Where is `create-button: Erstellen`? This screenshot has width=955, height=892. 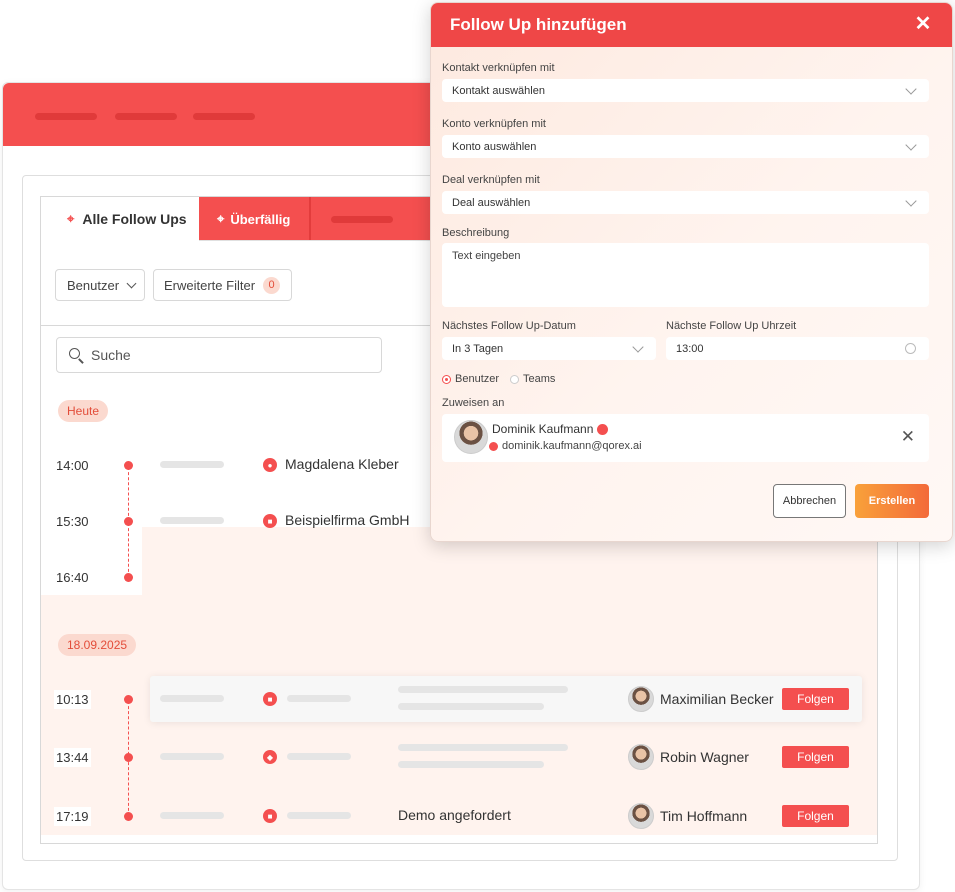 create-button: Erstellen is located at coordinates (892, 501).